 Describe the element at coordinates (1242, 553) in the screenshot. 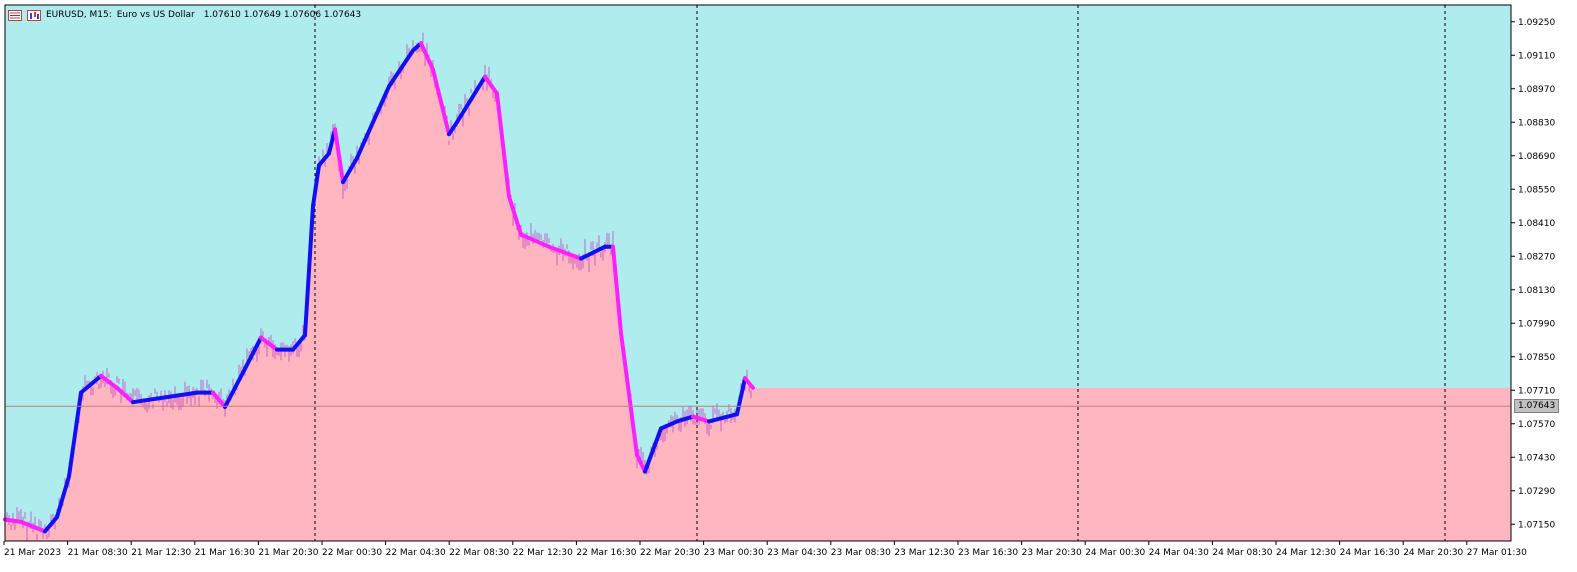

I see `time-tick-label: 24 Mar 08:30` at that location.